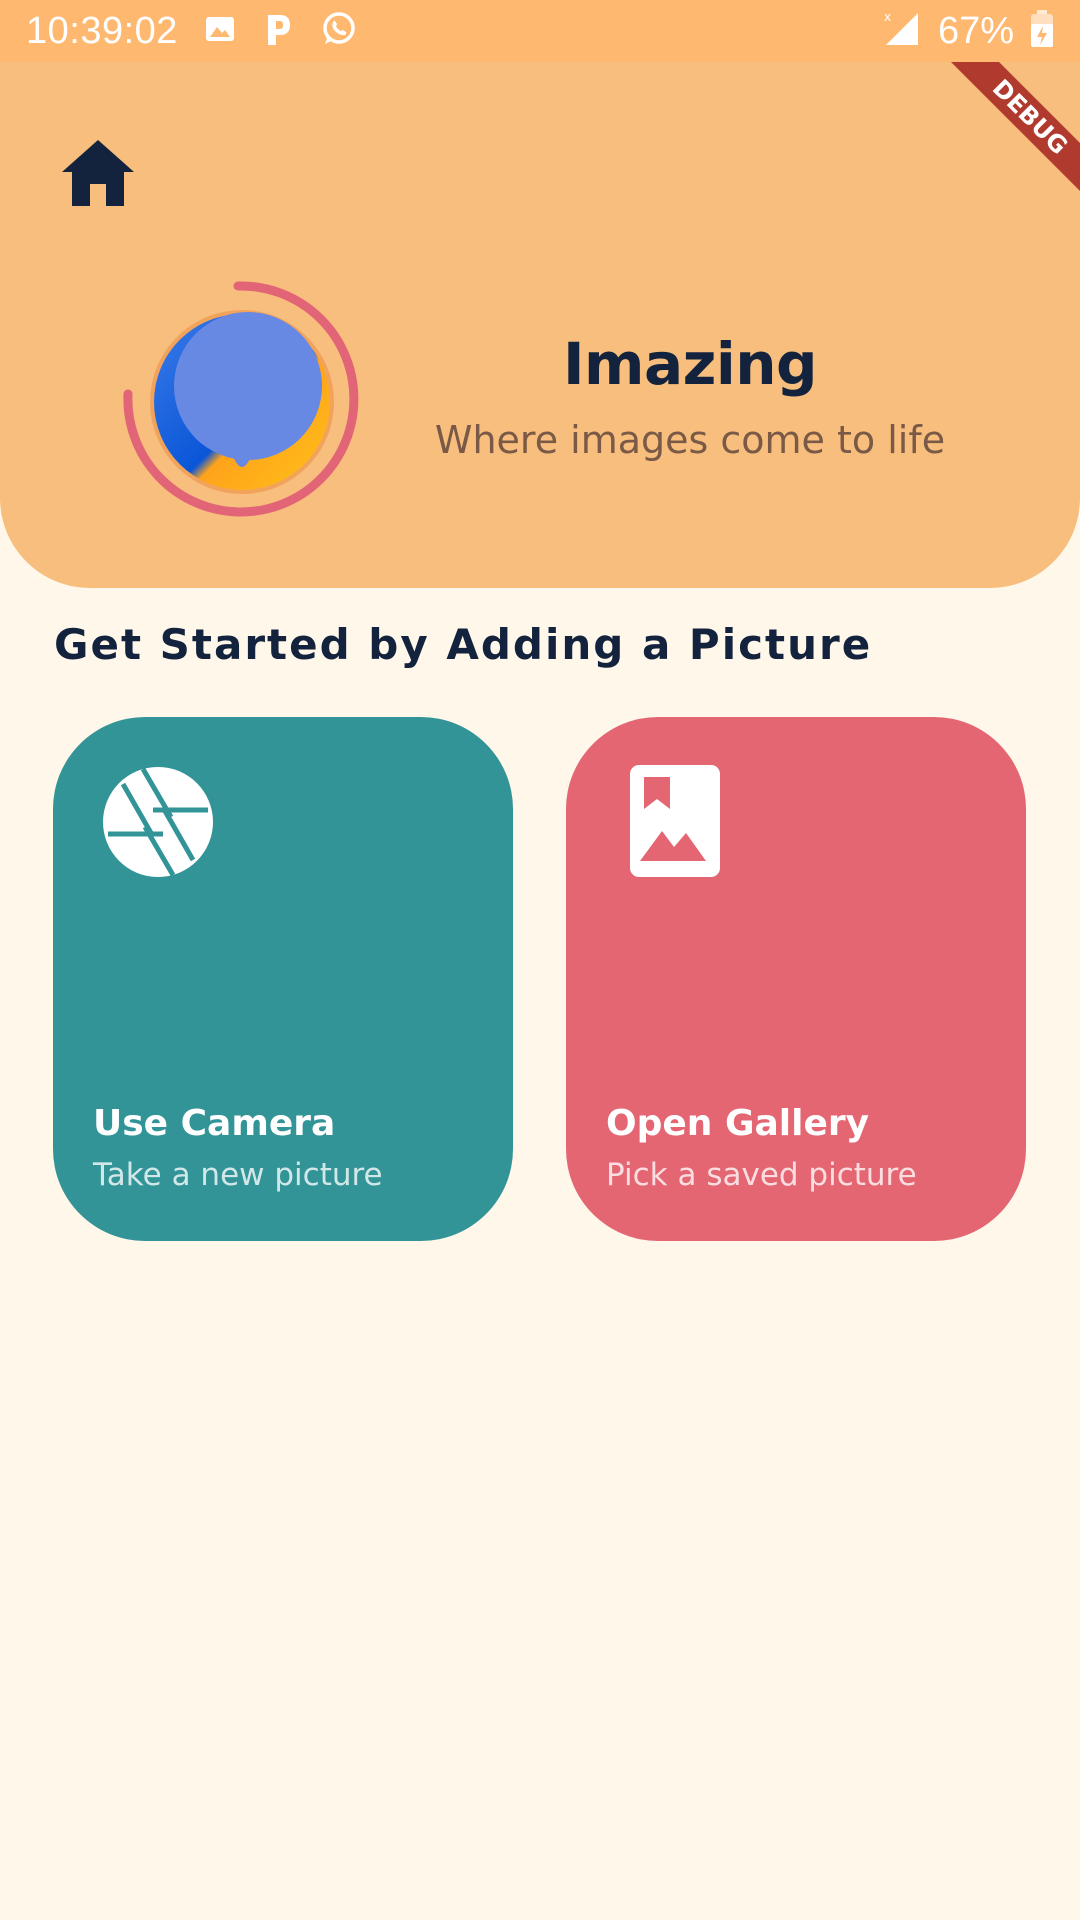  Describe the element at coordinates (278, 31) in the screenshot. I see `parking-app-icon` at that location.